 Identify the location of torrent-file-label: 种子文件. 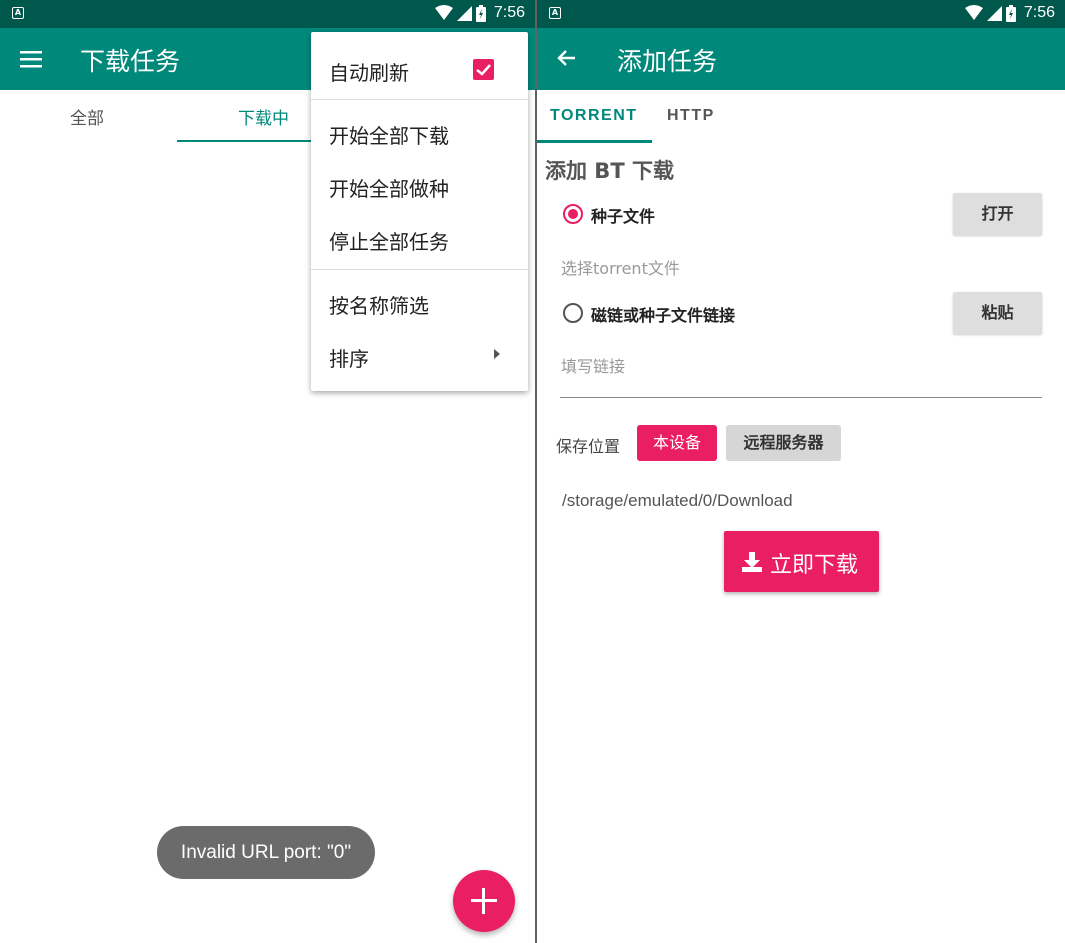
(623, 216).